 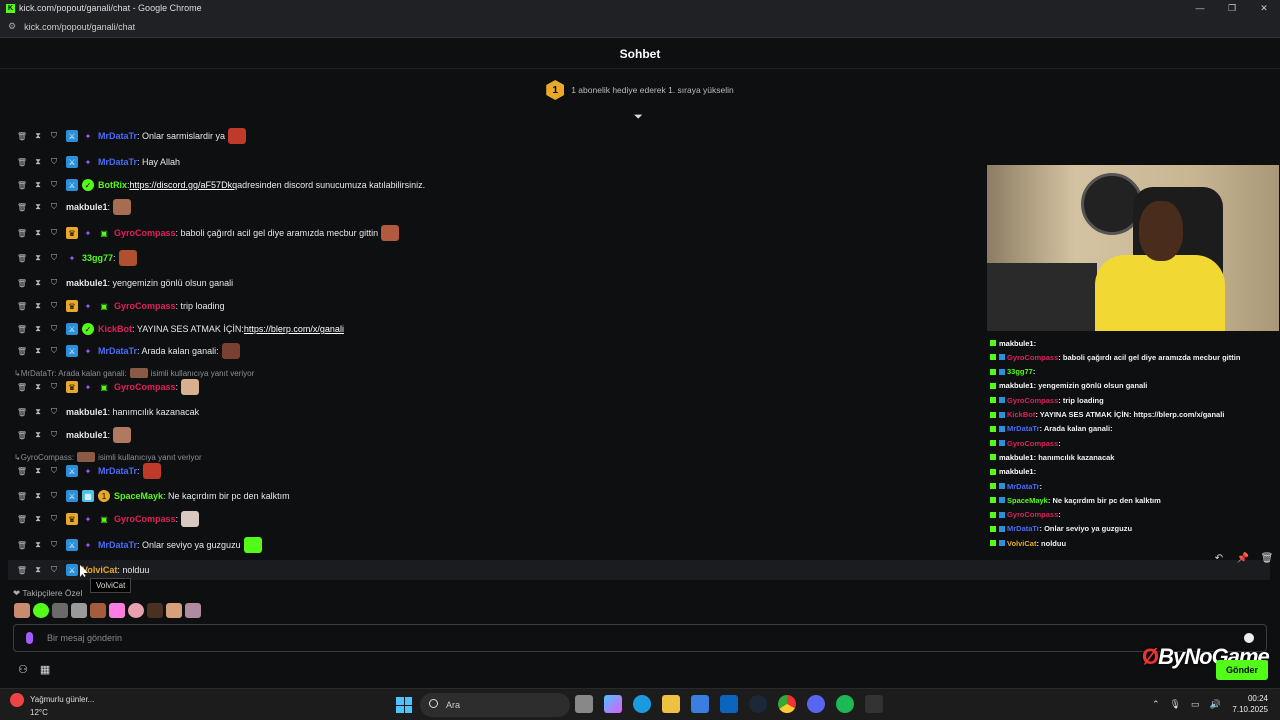 I want to click on reply-icon: ↶, so click(x=1219, y=558).